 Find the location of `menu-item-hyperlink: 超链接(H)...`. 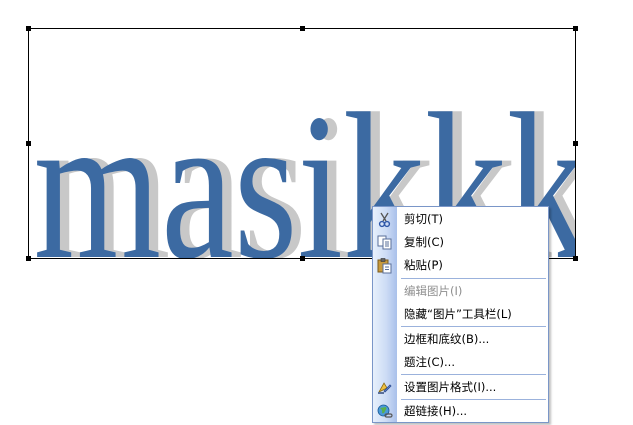

menu-item-hyperlink: 超链接(H)... is located at coordinates (460, 411).